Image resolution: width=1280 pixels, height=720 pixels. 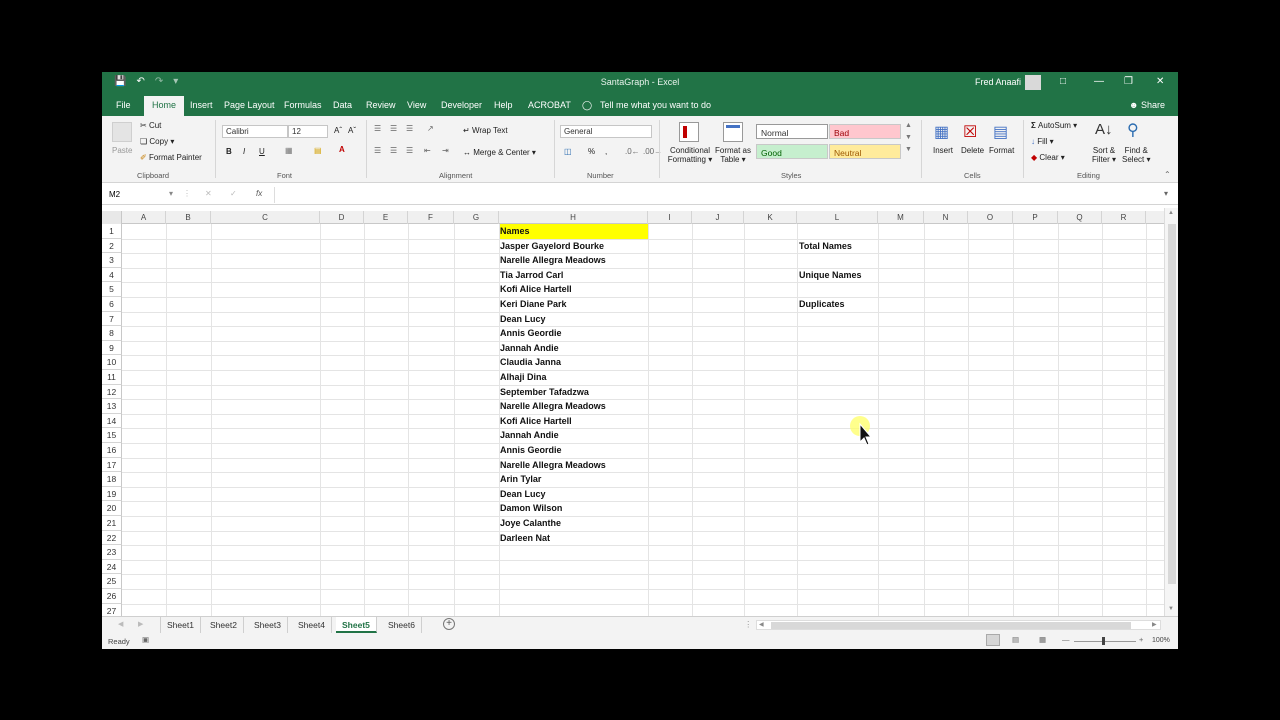 I want to click on maximize-icon: ❐, so click(x=1128, y=81).